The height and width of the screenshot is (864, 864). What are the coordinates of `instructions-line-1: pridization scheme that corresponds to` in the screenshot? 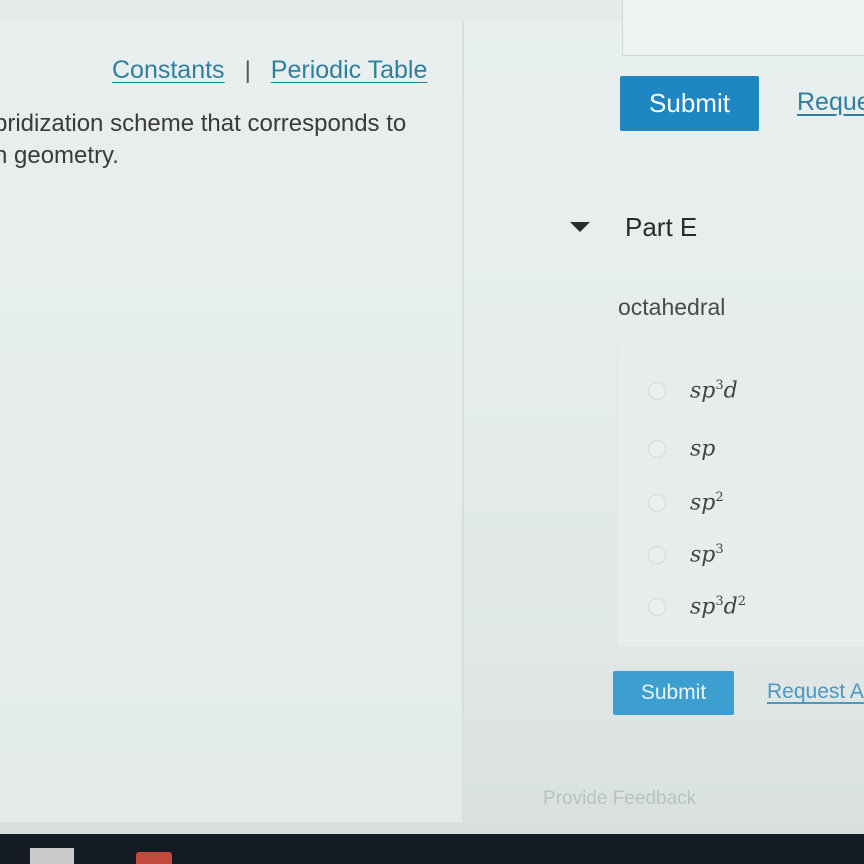 It's located at (203, 123).